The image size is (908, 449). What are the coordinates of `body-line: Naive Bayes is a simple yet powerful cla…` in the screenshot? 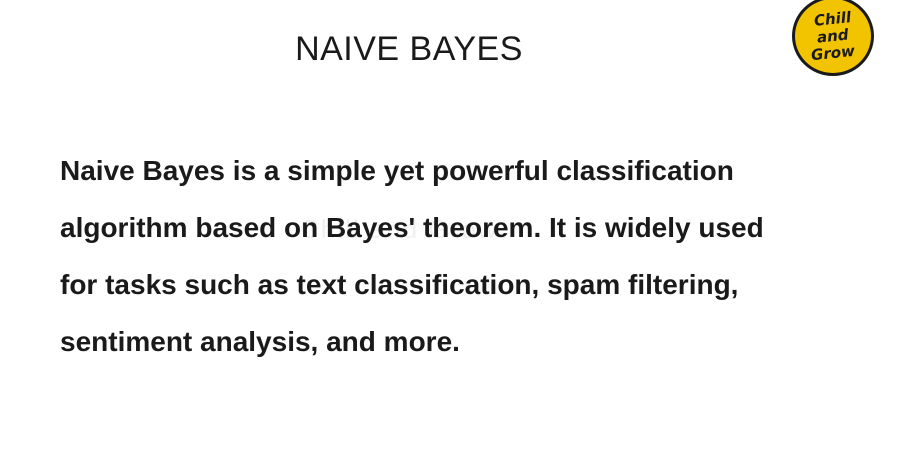 It's located at (397, 170).